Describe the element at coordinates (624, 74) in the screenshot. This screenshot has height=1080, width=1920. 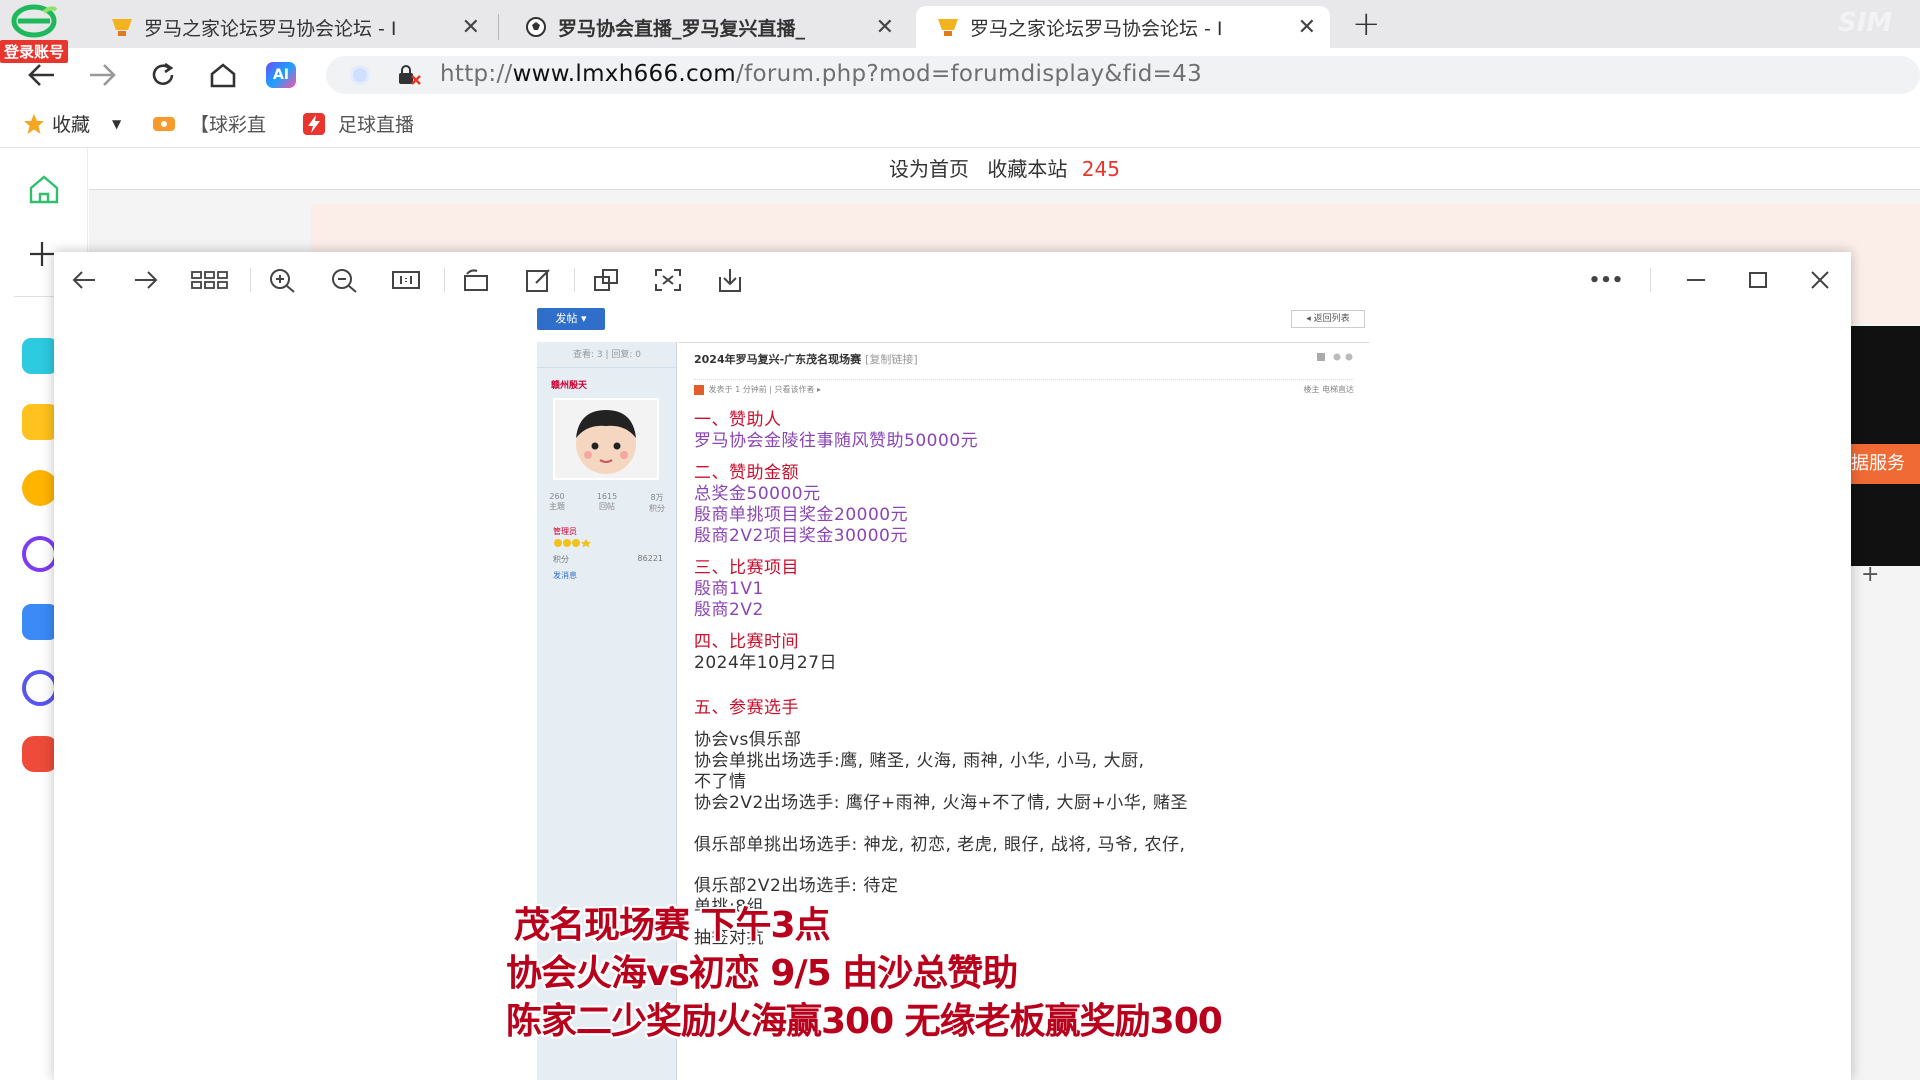
I see `url-host: www.lmxh666.com` at that location.